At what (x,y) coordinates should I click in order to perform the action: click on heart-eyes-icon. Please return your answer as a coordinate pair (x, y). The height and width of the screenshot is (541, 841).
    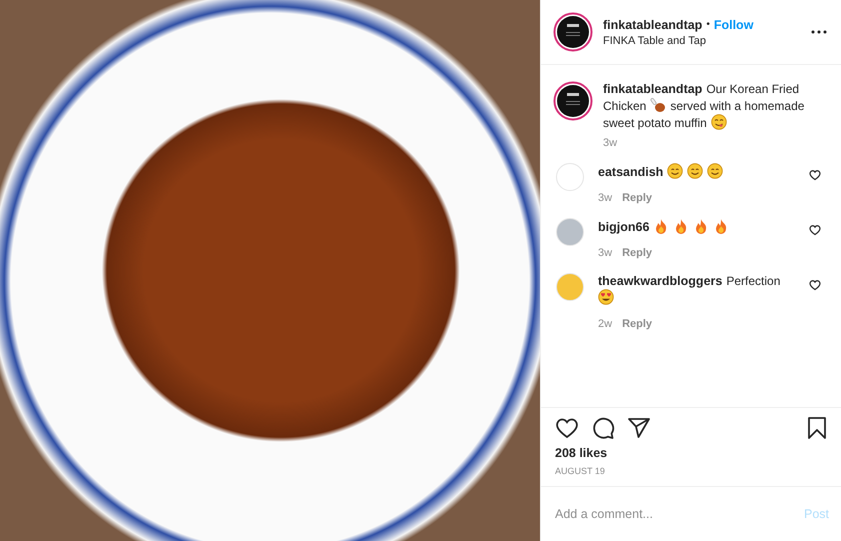
    Looking at the image, I should click on (606, 297).